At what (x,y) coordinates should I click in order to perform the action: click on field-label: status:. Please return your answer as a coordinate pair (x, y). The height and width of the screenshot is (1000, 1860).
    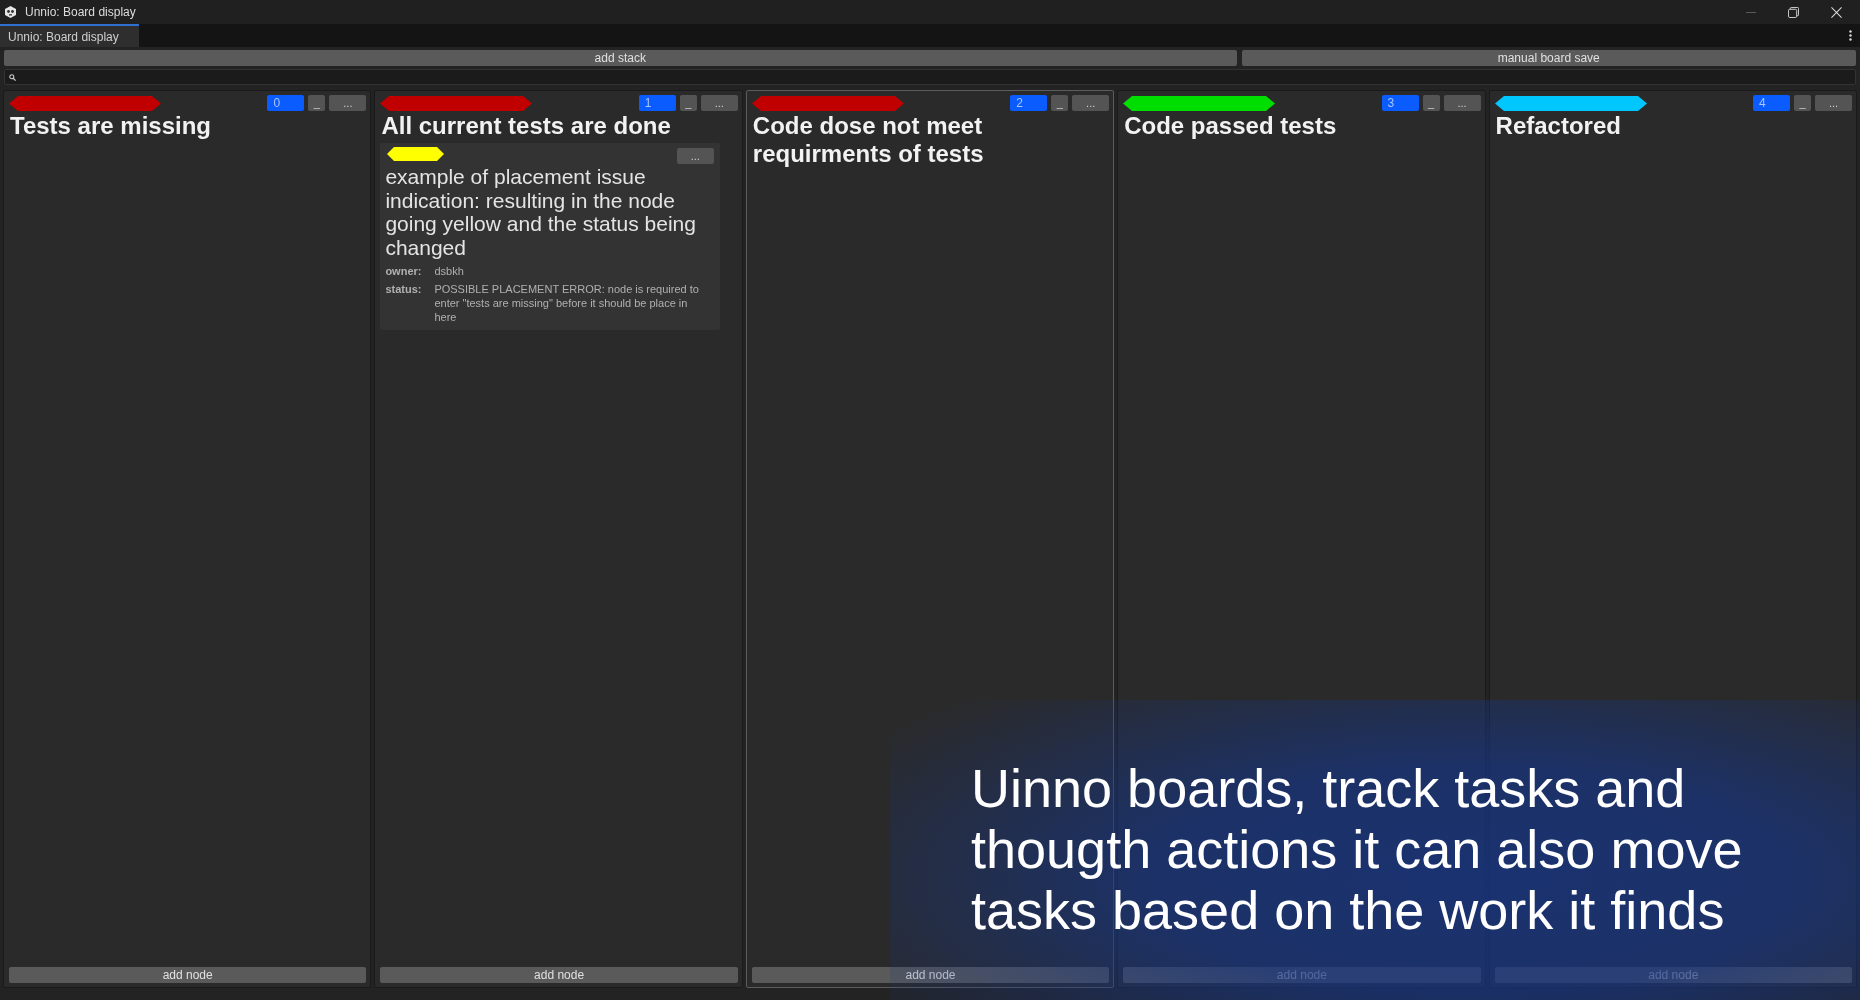
    Looking at the image, I should click on (404, 289).